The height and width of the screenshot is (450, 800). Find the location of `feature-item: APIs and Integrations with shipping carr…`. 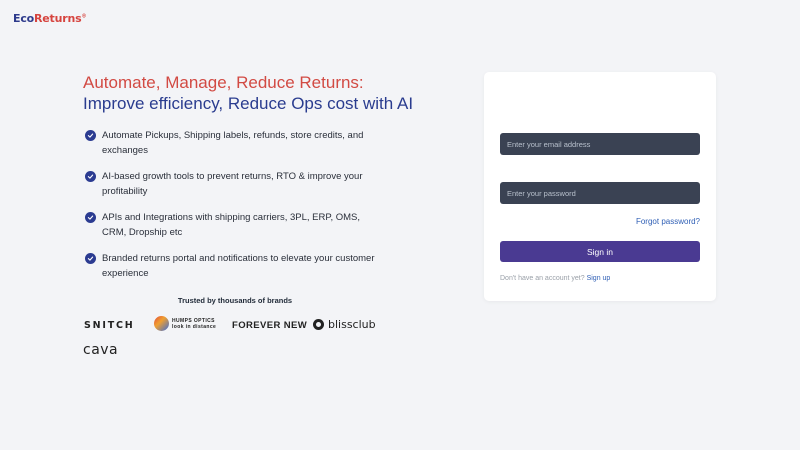

feature-item: APIs and Integrations with shipping carr… is located at coordinates (235, 225).